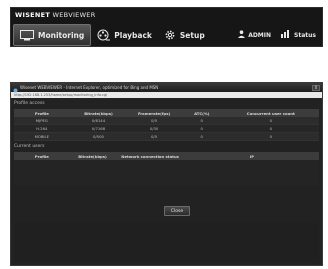 Image resolution: width=328 pixels, height=269 pixels. Describe the element at coordinates (242, 35) in the screenshot. I see `user-icon` at that location.